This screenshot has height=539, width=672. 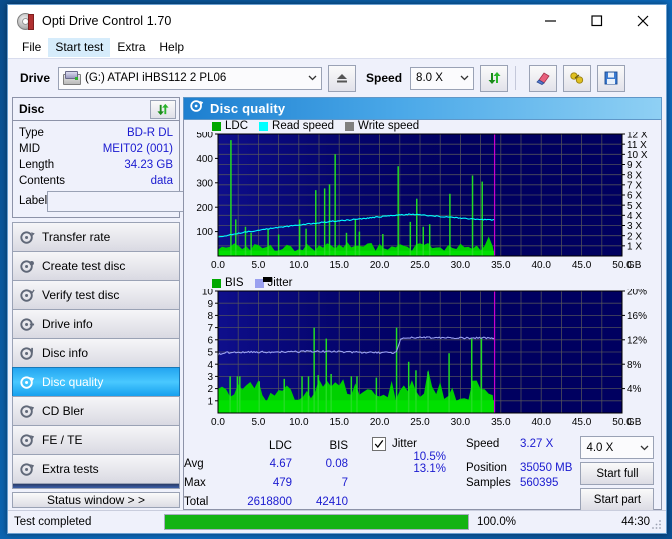 What do you see at coordinates (234, 283) in the screenshot?
I see `legend-label-bis: BIS` at bounding box center [234, 283].